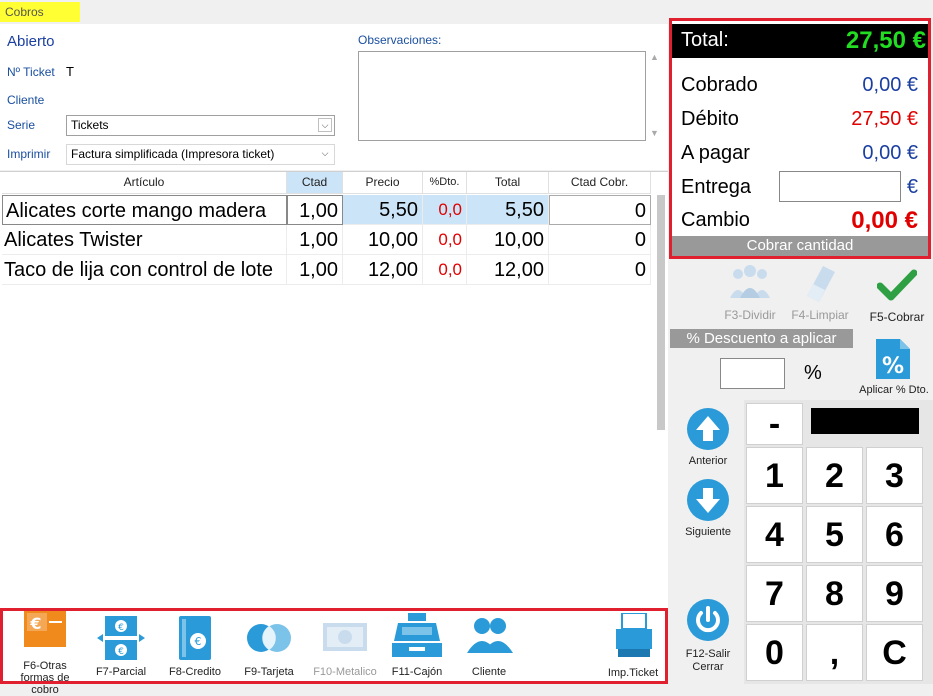  What do you see at coordinates (708, 437) in the screenshot?
I see `anterior-button: Anterior` at bounding box center [708, 437].